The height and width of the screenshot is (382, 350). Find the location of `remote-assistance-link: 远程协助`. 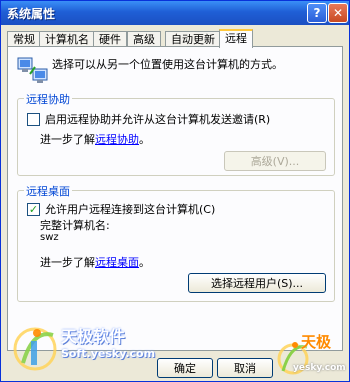

remote-assistance-link: 远程协助 is located at coordinates (117, 139).